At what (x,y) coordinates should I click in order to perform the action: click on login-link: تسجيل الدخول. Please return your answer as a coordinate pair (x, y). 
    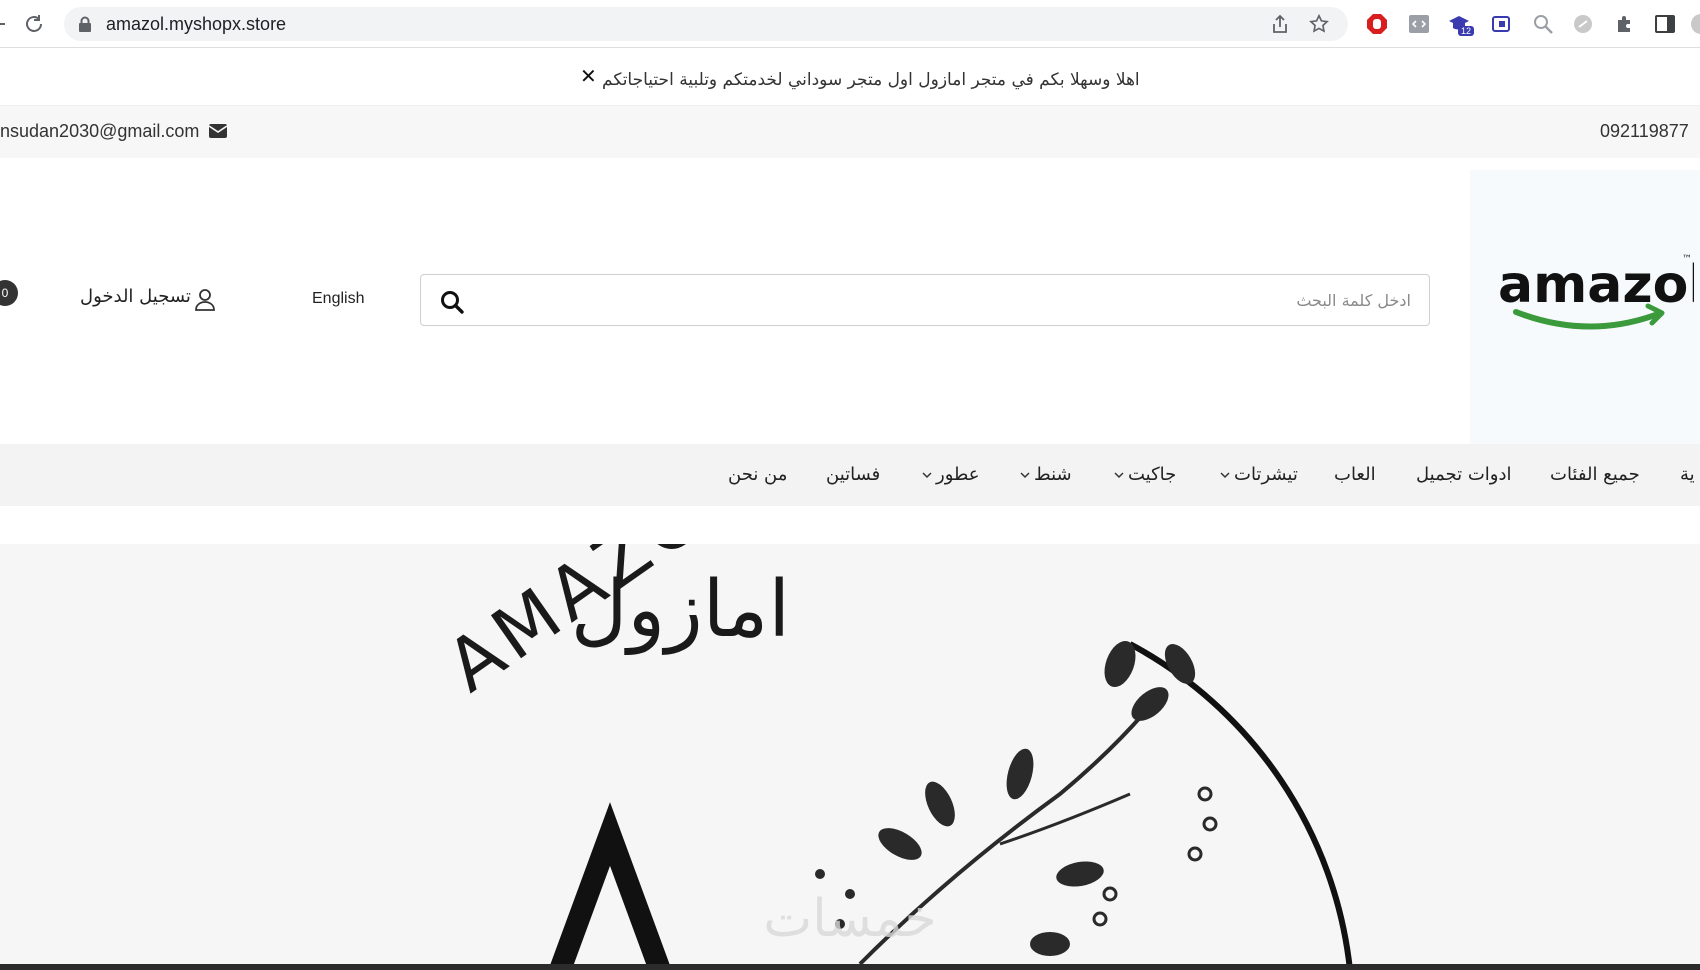
    Looking at the image, I should click on (135, 296).